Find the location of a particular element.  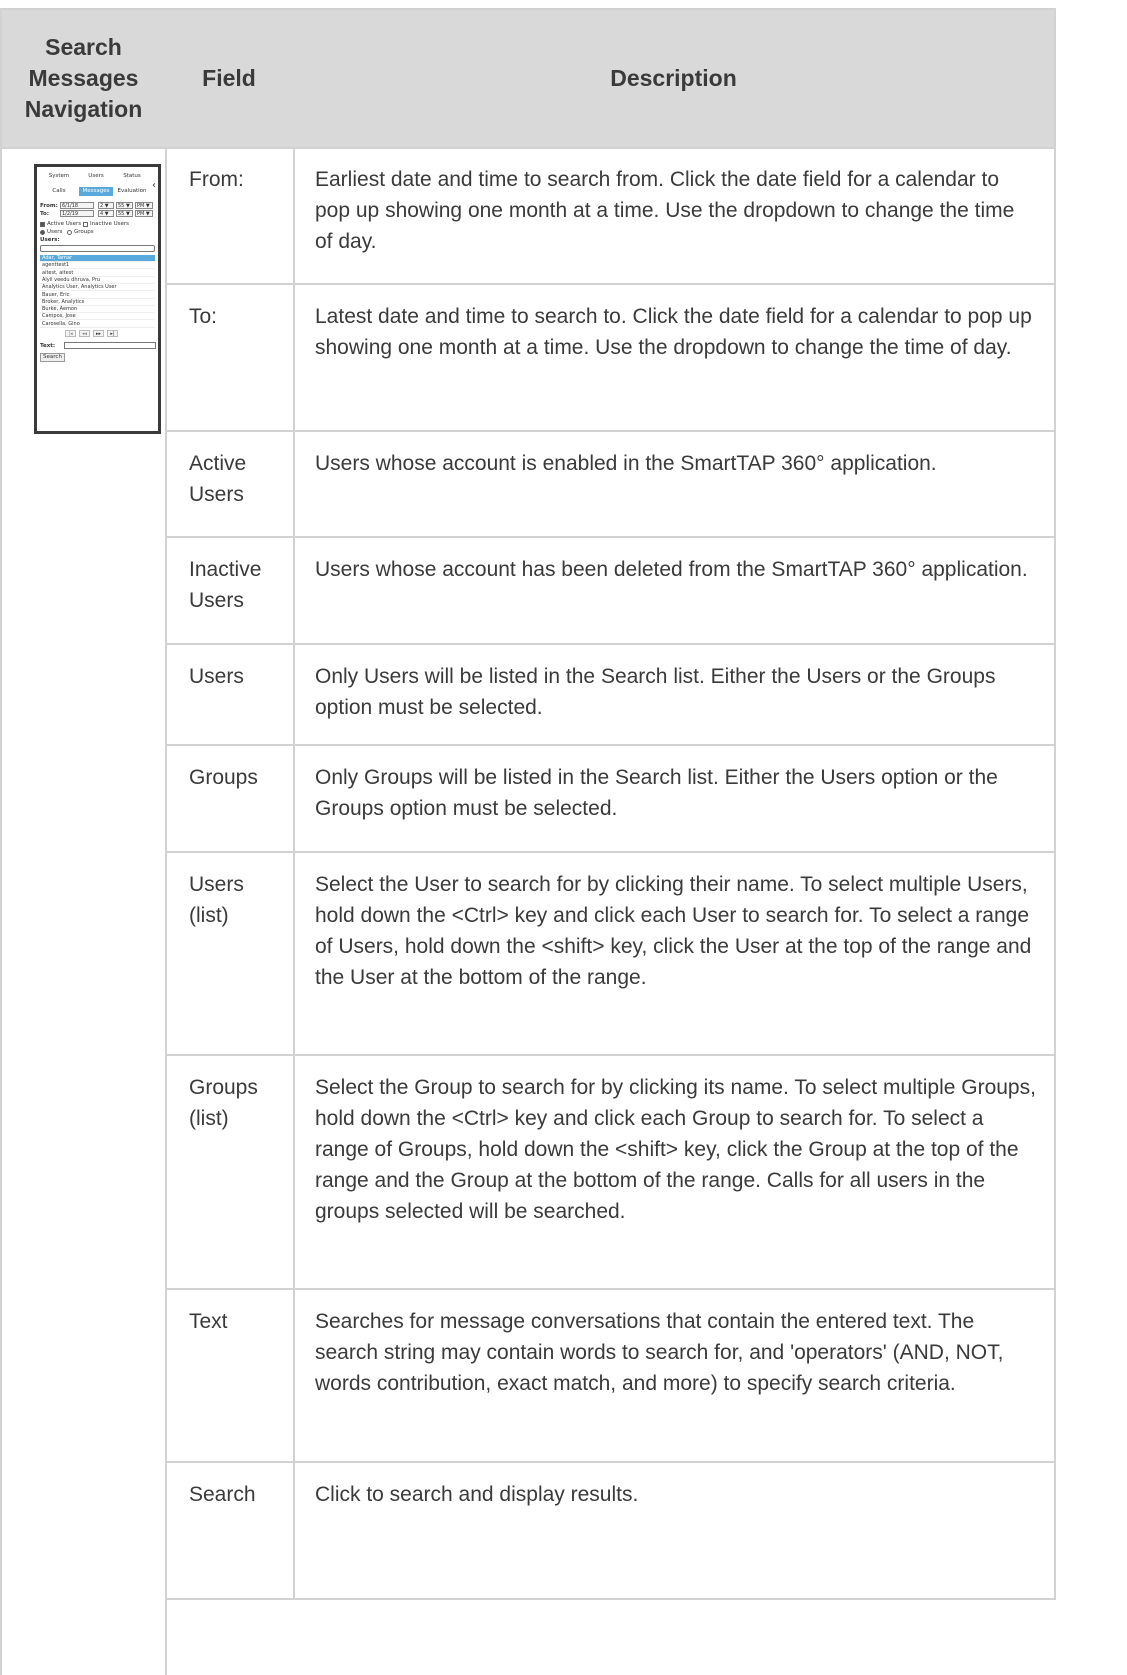

field-cell: Groups (list) is located at coordinates (230, 1173).